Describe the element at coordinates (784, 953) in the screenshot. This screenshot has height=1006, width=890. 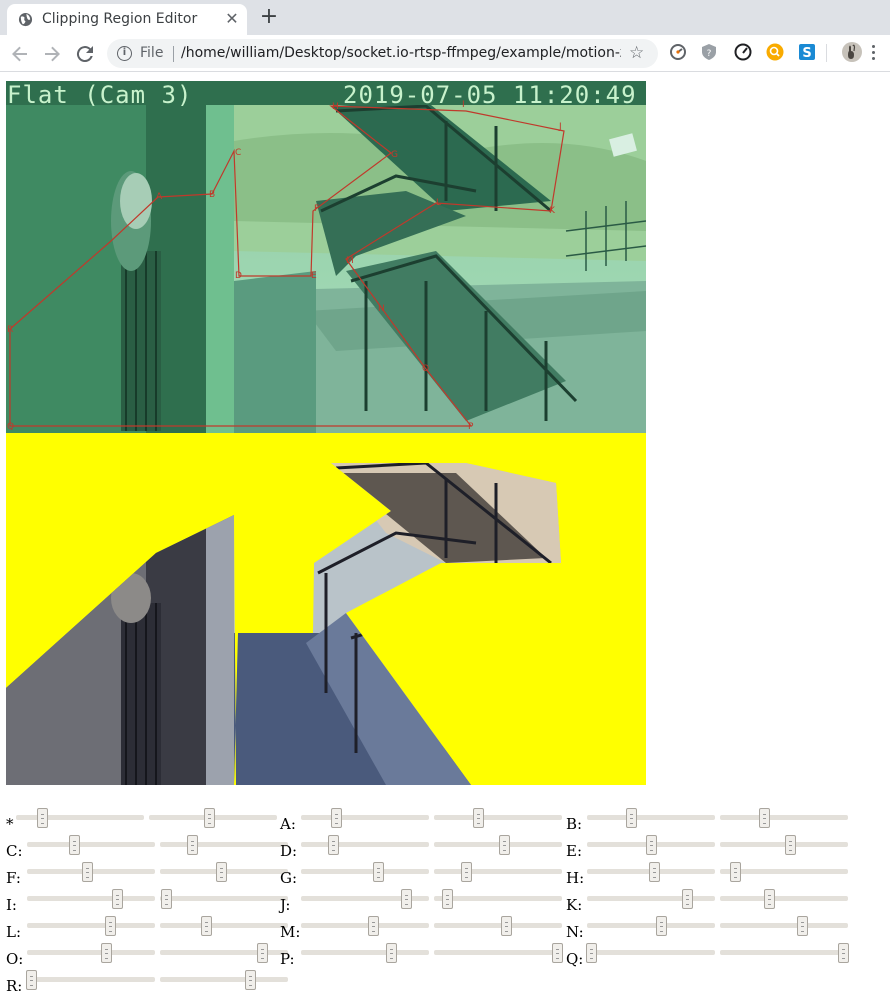
I see `slider-q-y` at that location.